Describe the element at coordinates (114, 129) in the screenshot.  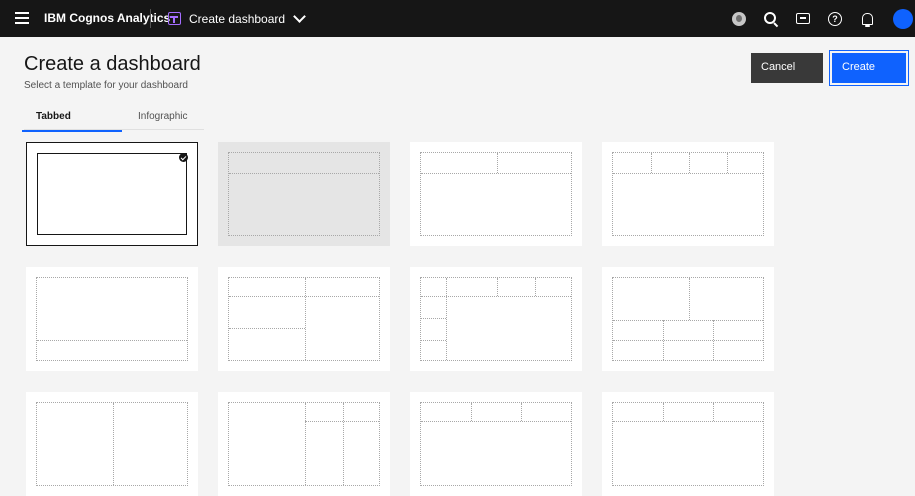
I see `tab-underline` at that location.